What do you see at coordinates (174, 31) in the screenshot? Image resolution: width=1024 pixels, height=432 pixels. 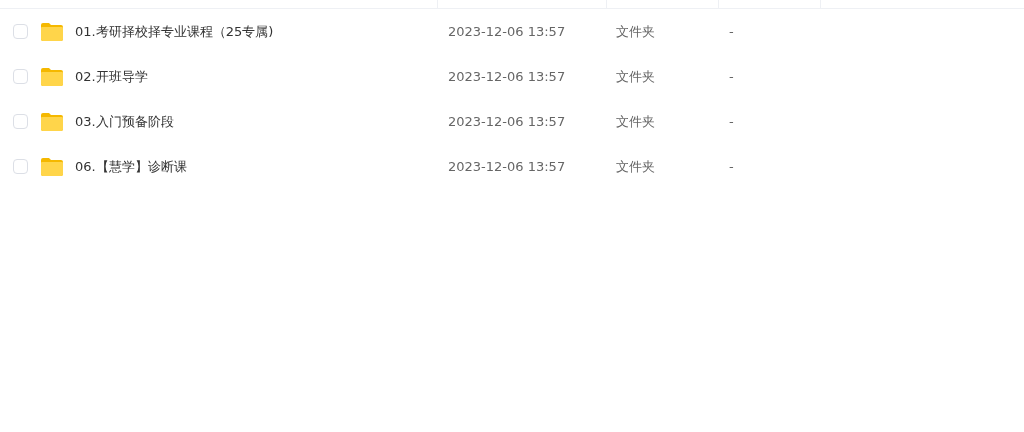 I see `file-name: 01.考研择校择专业课程（25专属)` at bounding box center [174, 31].